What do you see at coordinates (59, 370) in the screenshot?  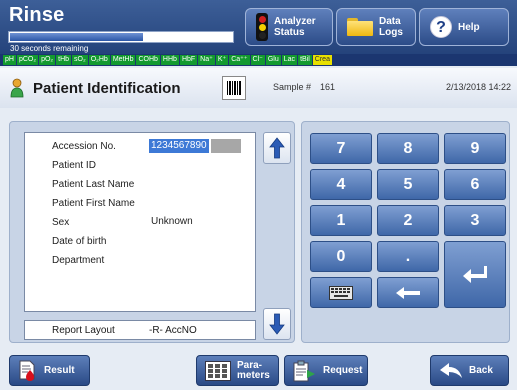 I see `result-label: Result` at bounding box center [59, 370].